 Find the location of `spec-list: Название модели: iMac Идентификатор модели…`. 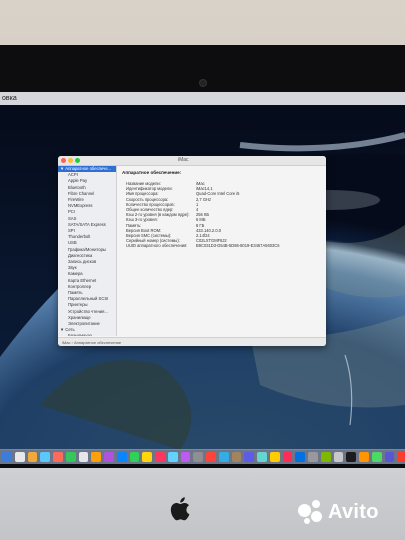

spec-list: Название модели: iMac Идентификатор модели… is located at coordinates (222, 215).